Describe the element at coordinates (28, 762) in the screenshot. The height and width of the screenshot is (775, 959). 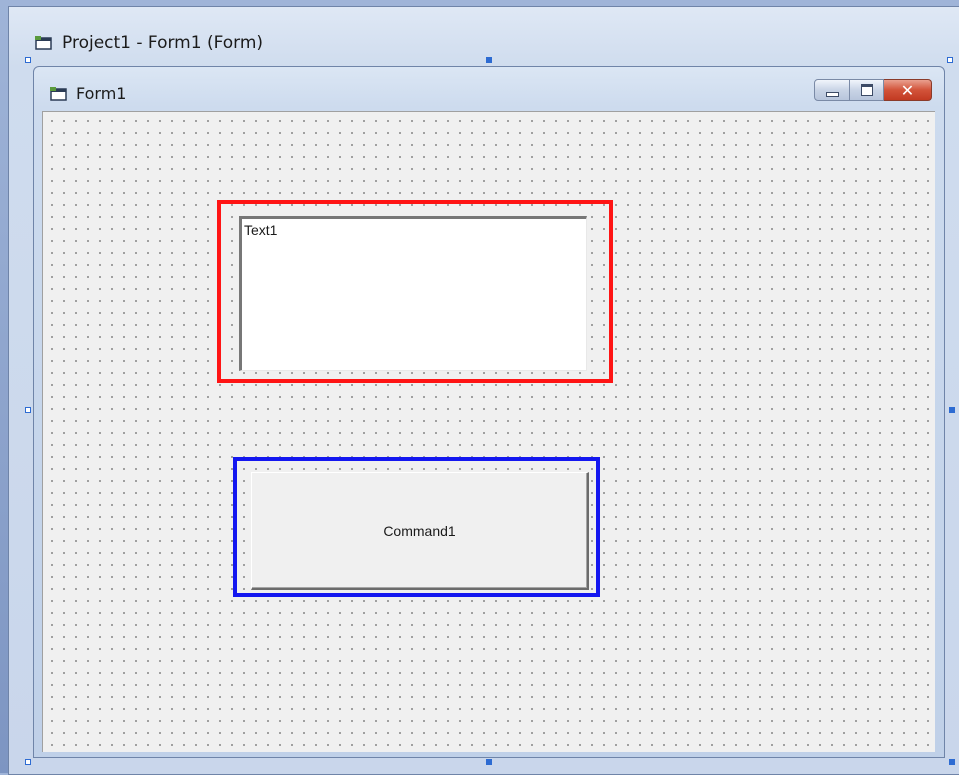
I see `resize-handle-bottom-left` at that location.